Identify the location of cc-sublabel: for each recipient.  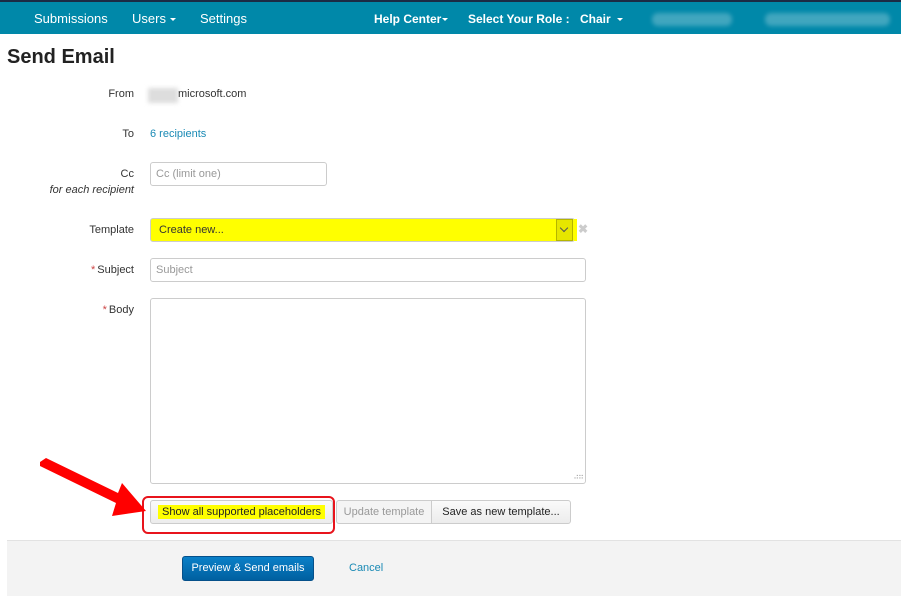
(91, 190).